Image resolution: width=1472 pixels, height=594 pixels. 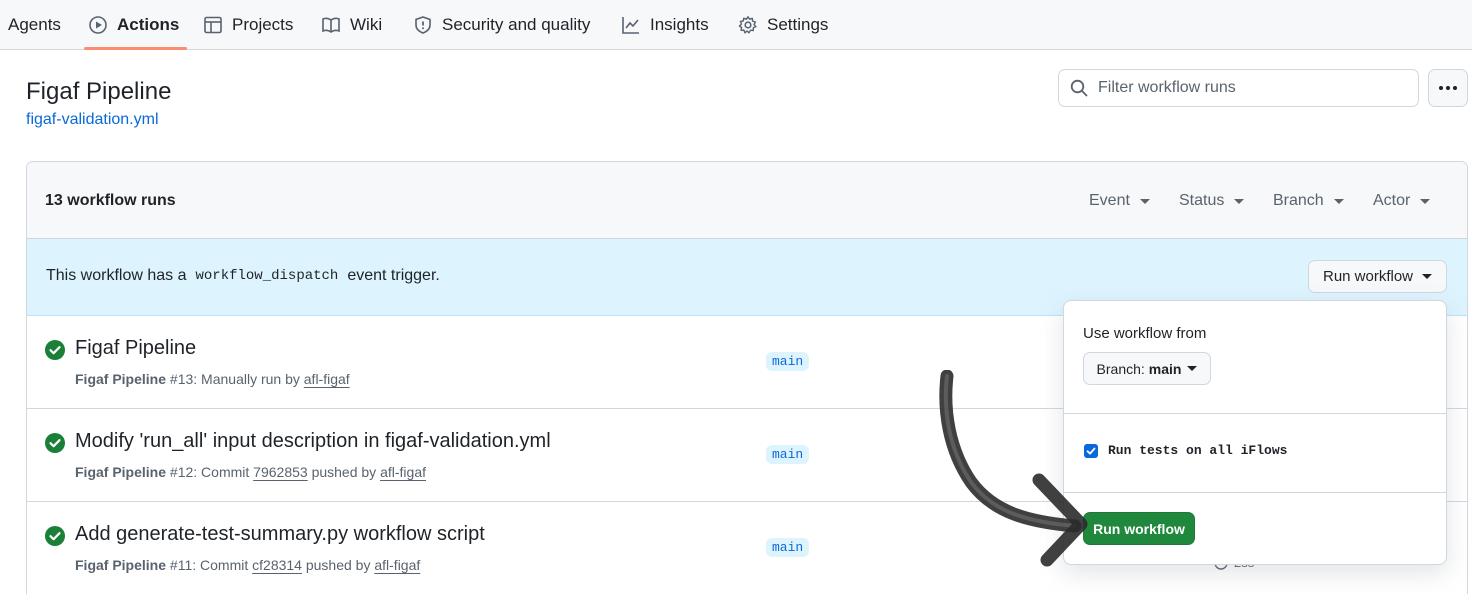 I want to click on tab-settings-label: Settings, so click(x=798, y=24).